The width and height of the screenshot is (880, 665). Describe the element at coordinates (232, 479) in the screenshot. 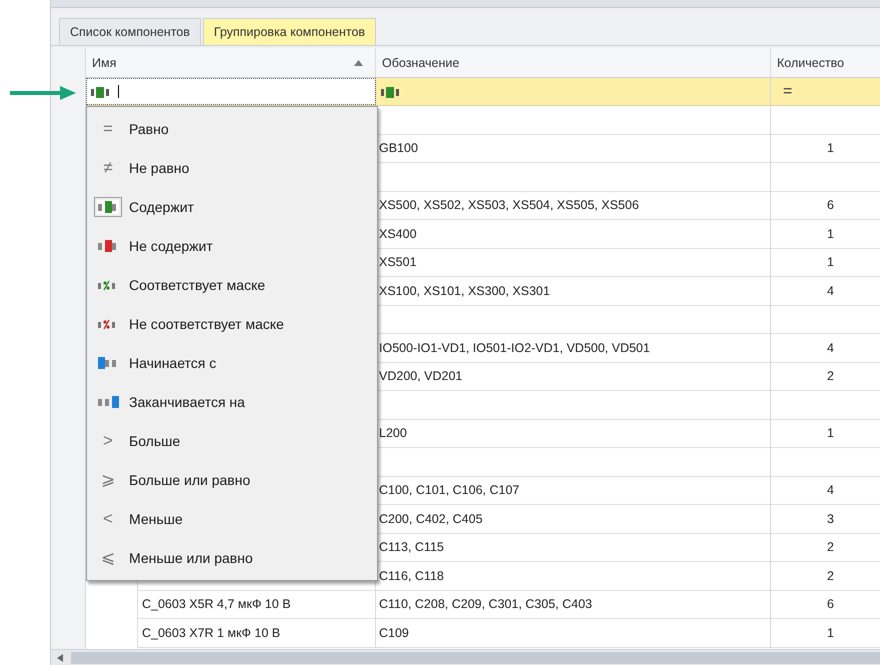

I see `menu-item: ⩾ Больше или равно` at that location.